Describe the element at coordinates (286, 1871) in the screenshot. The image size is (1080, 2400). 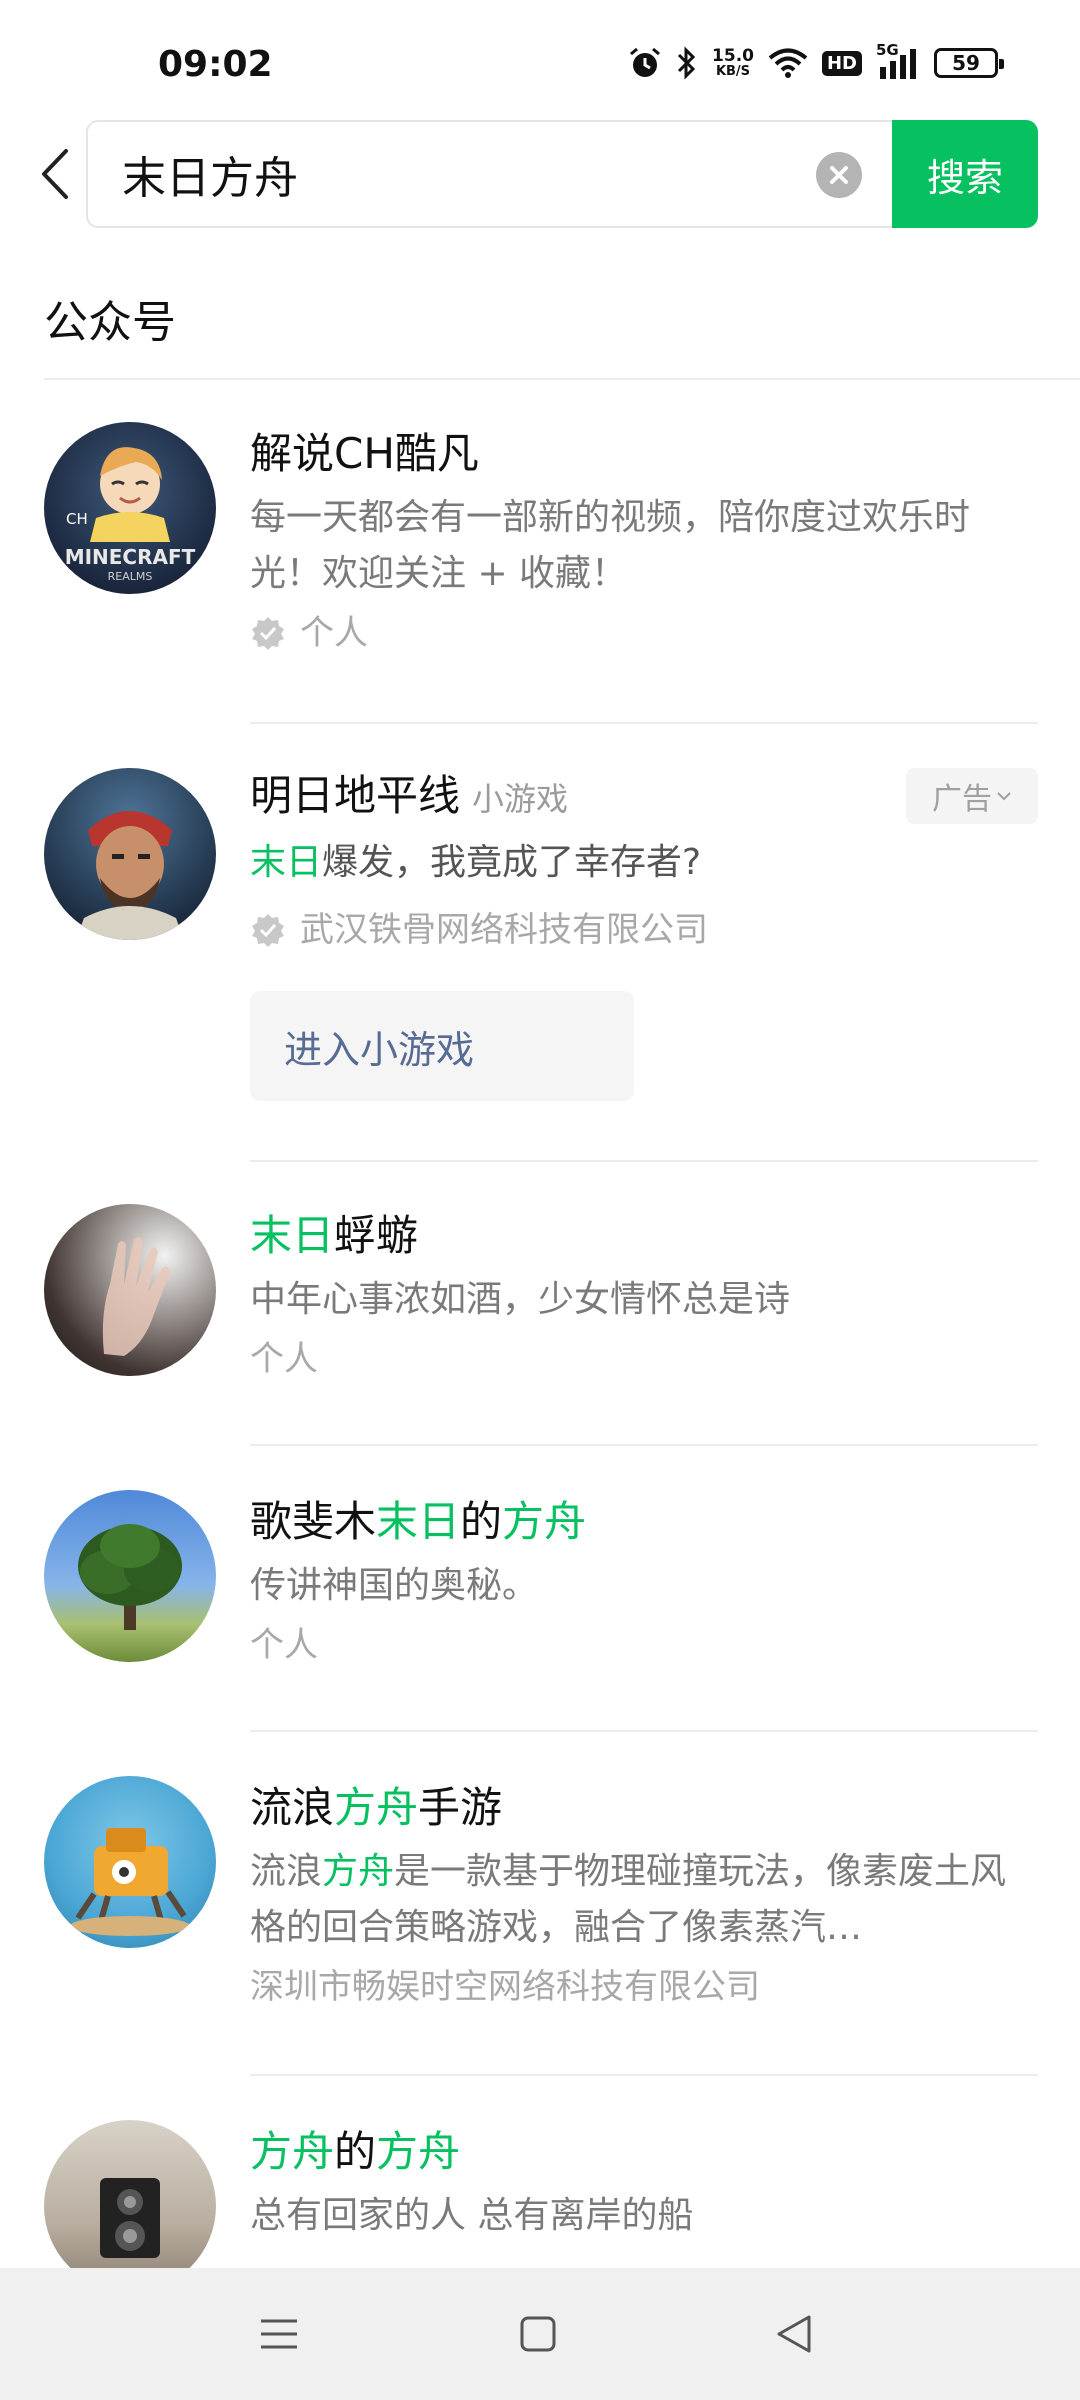
I see `result-desc-text: 流浪` at that location.